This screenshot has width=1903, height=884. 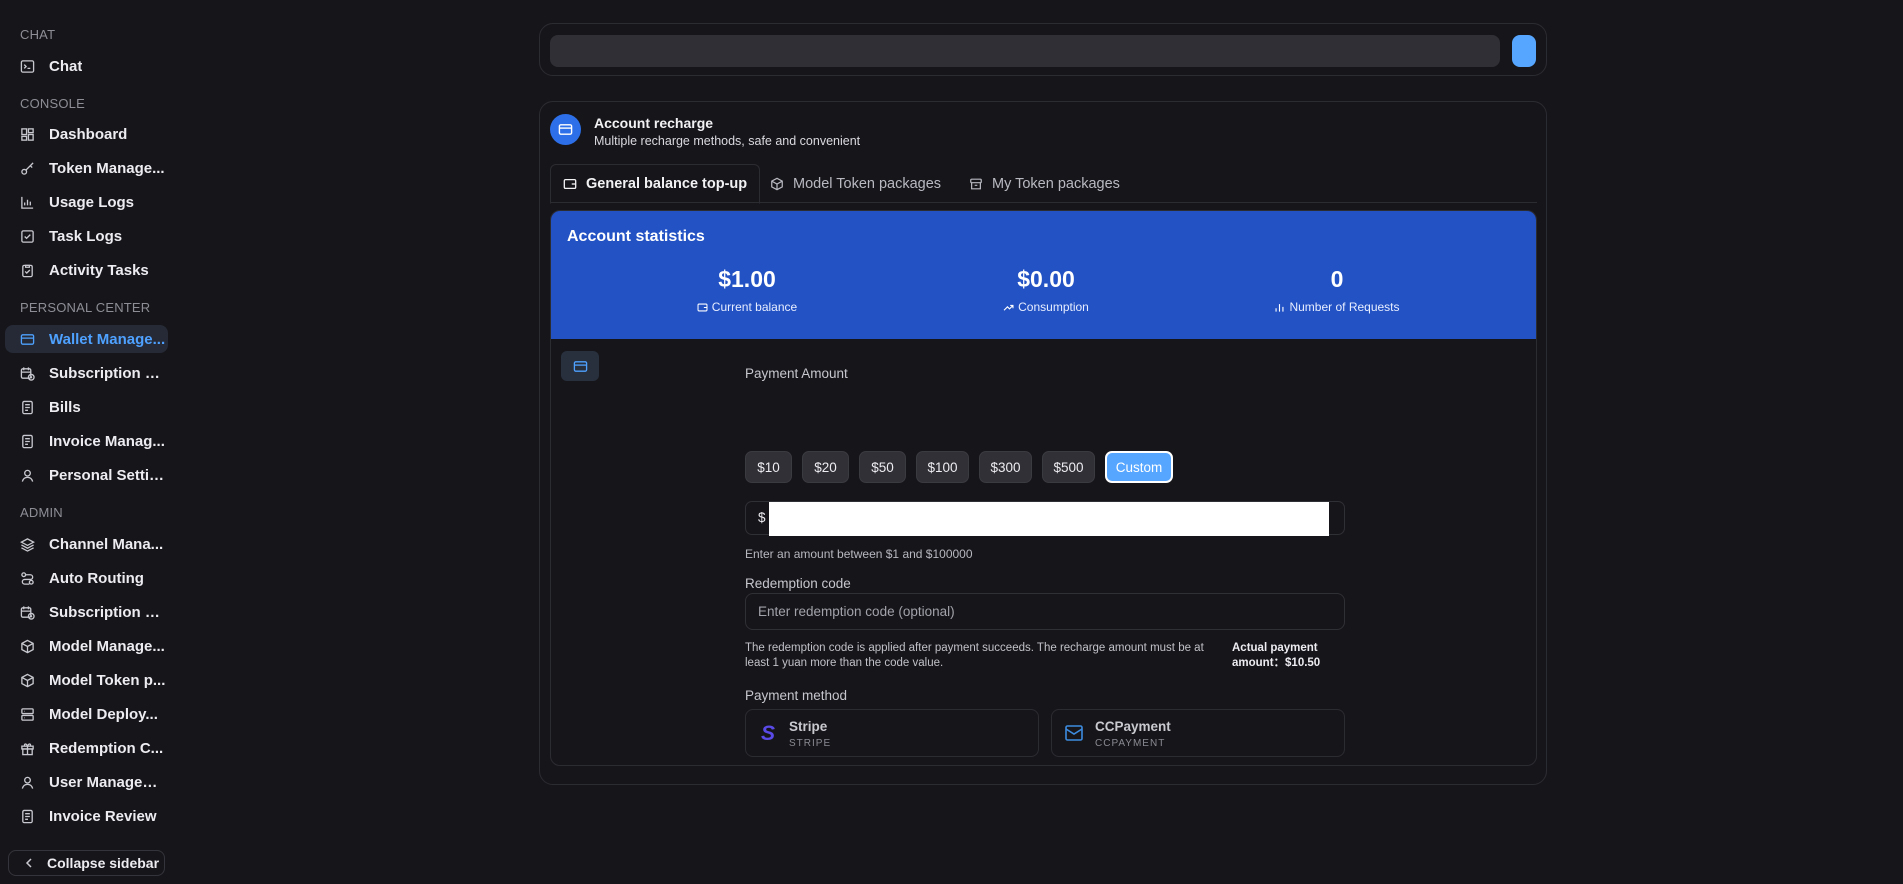 What do you see at coordinates (66, 66) in the screenshot?
I see `sidebar-item-label: Chat` at bounding box center [66, 66].